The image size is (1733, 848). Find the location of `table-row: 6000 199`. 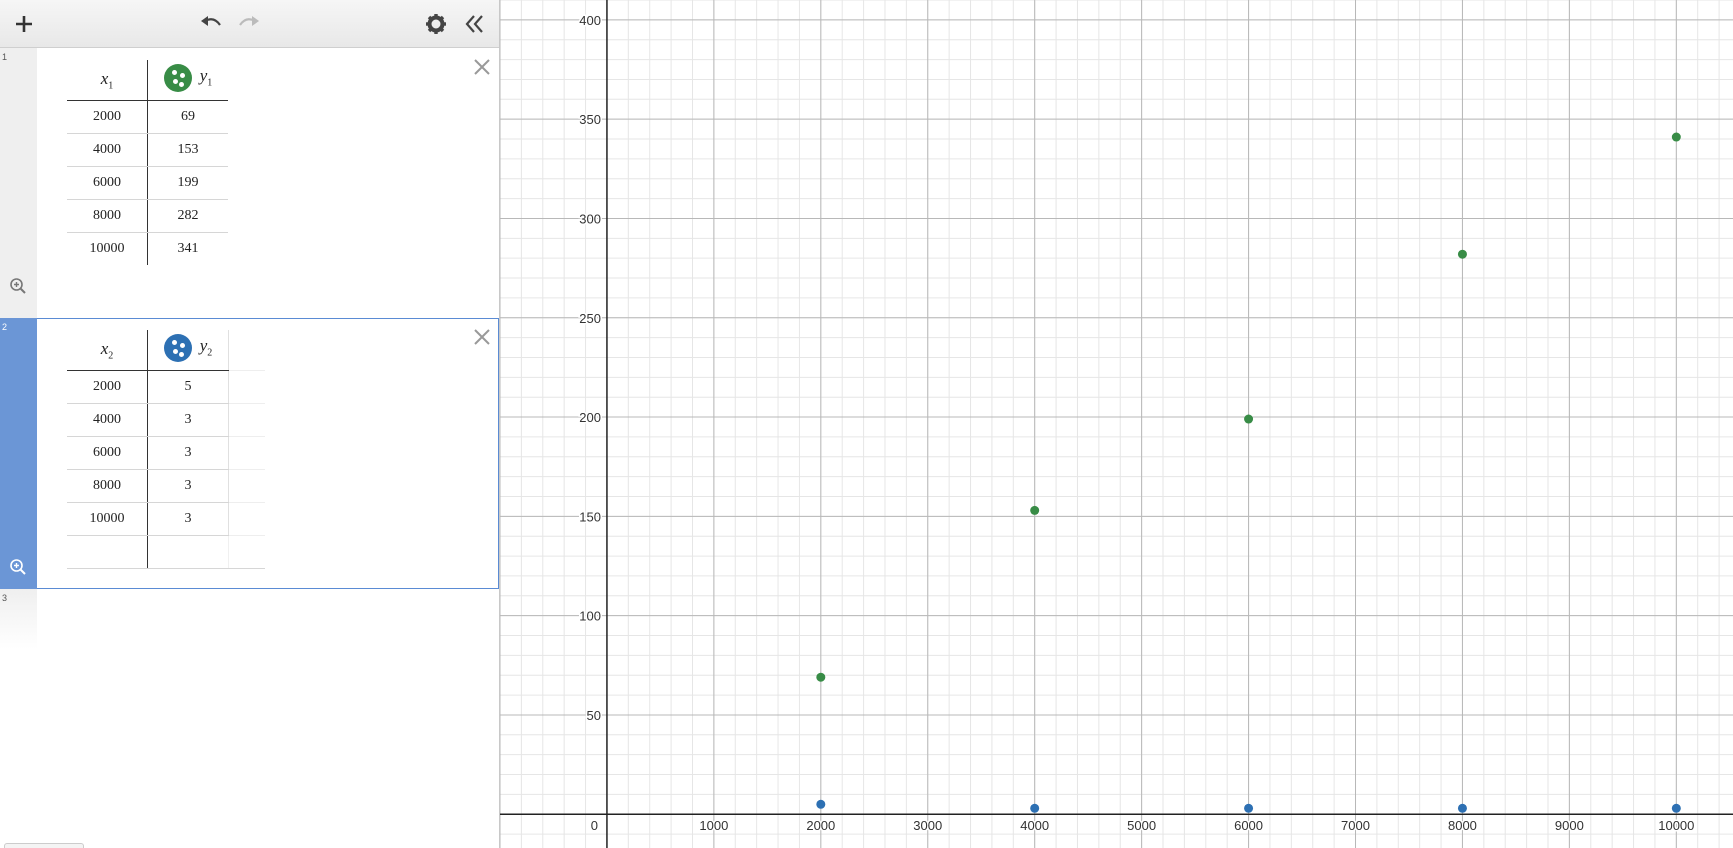

table-row: 6000 199 is located at coordinates (147, 183).